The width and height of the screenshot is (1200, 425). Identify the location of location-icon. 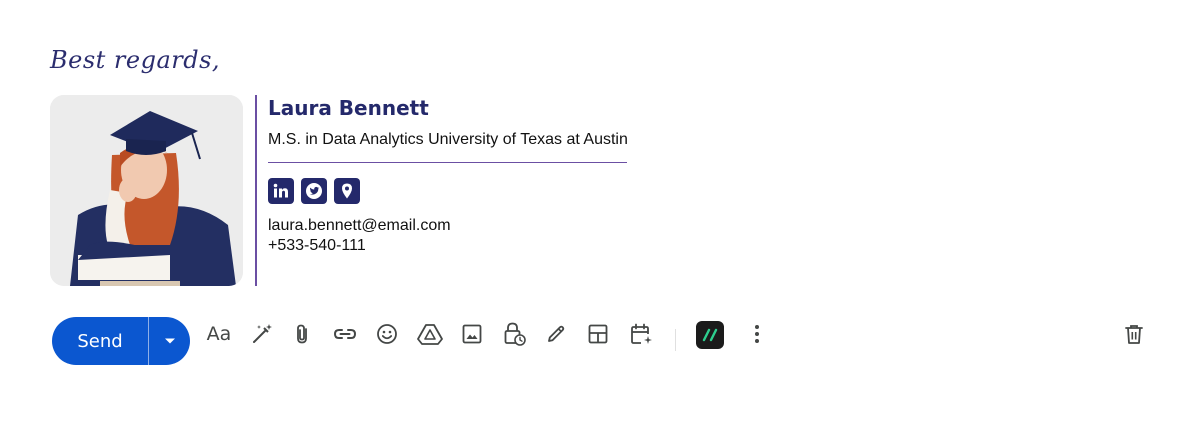
(347, 191).